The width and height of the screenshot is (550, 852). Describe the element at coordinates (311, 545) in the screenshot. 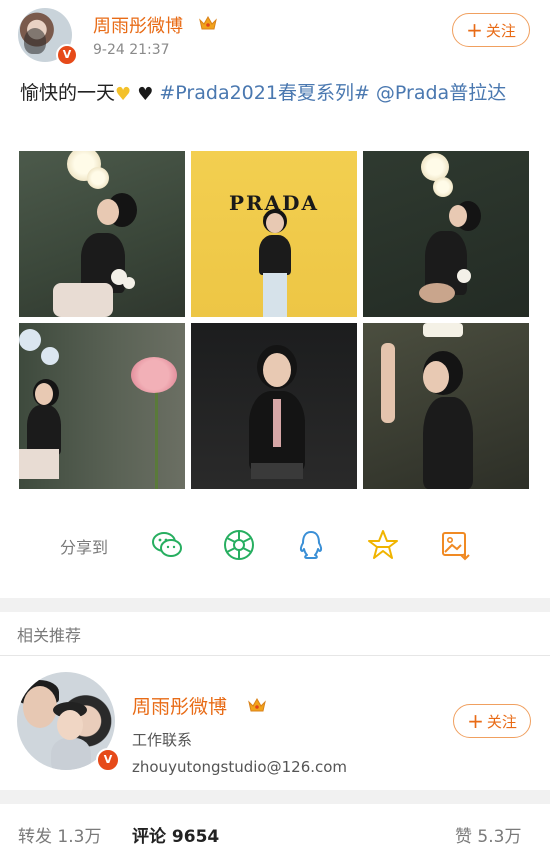

I see `qq-icon` at that location.